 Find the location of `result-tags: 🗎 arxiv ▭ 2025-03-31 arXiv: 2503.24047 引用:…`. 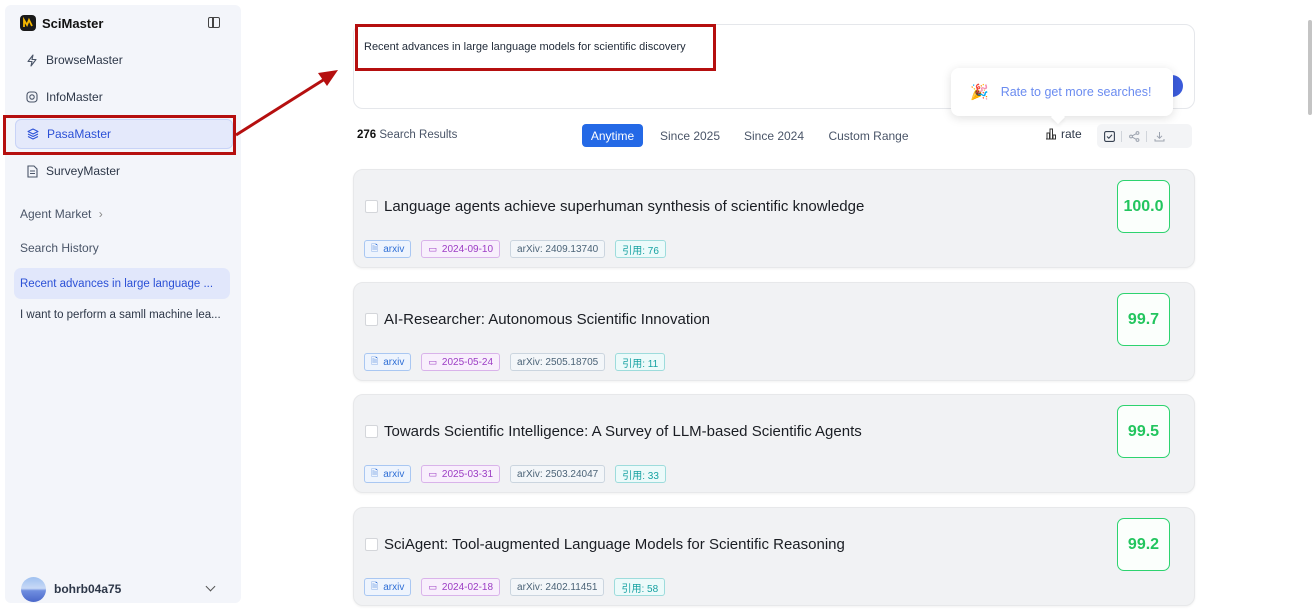

result-tags: 🗎 arxiv ▭ 2025-03-31 arXiv: 2503.24047 引用:… is located at coordinates (515, 474).